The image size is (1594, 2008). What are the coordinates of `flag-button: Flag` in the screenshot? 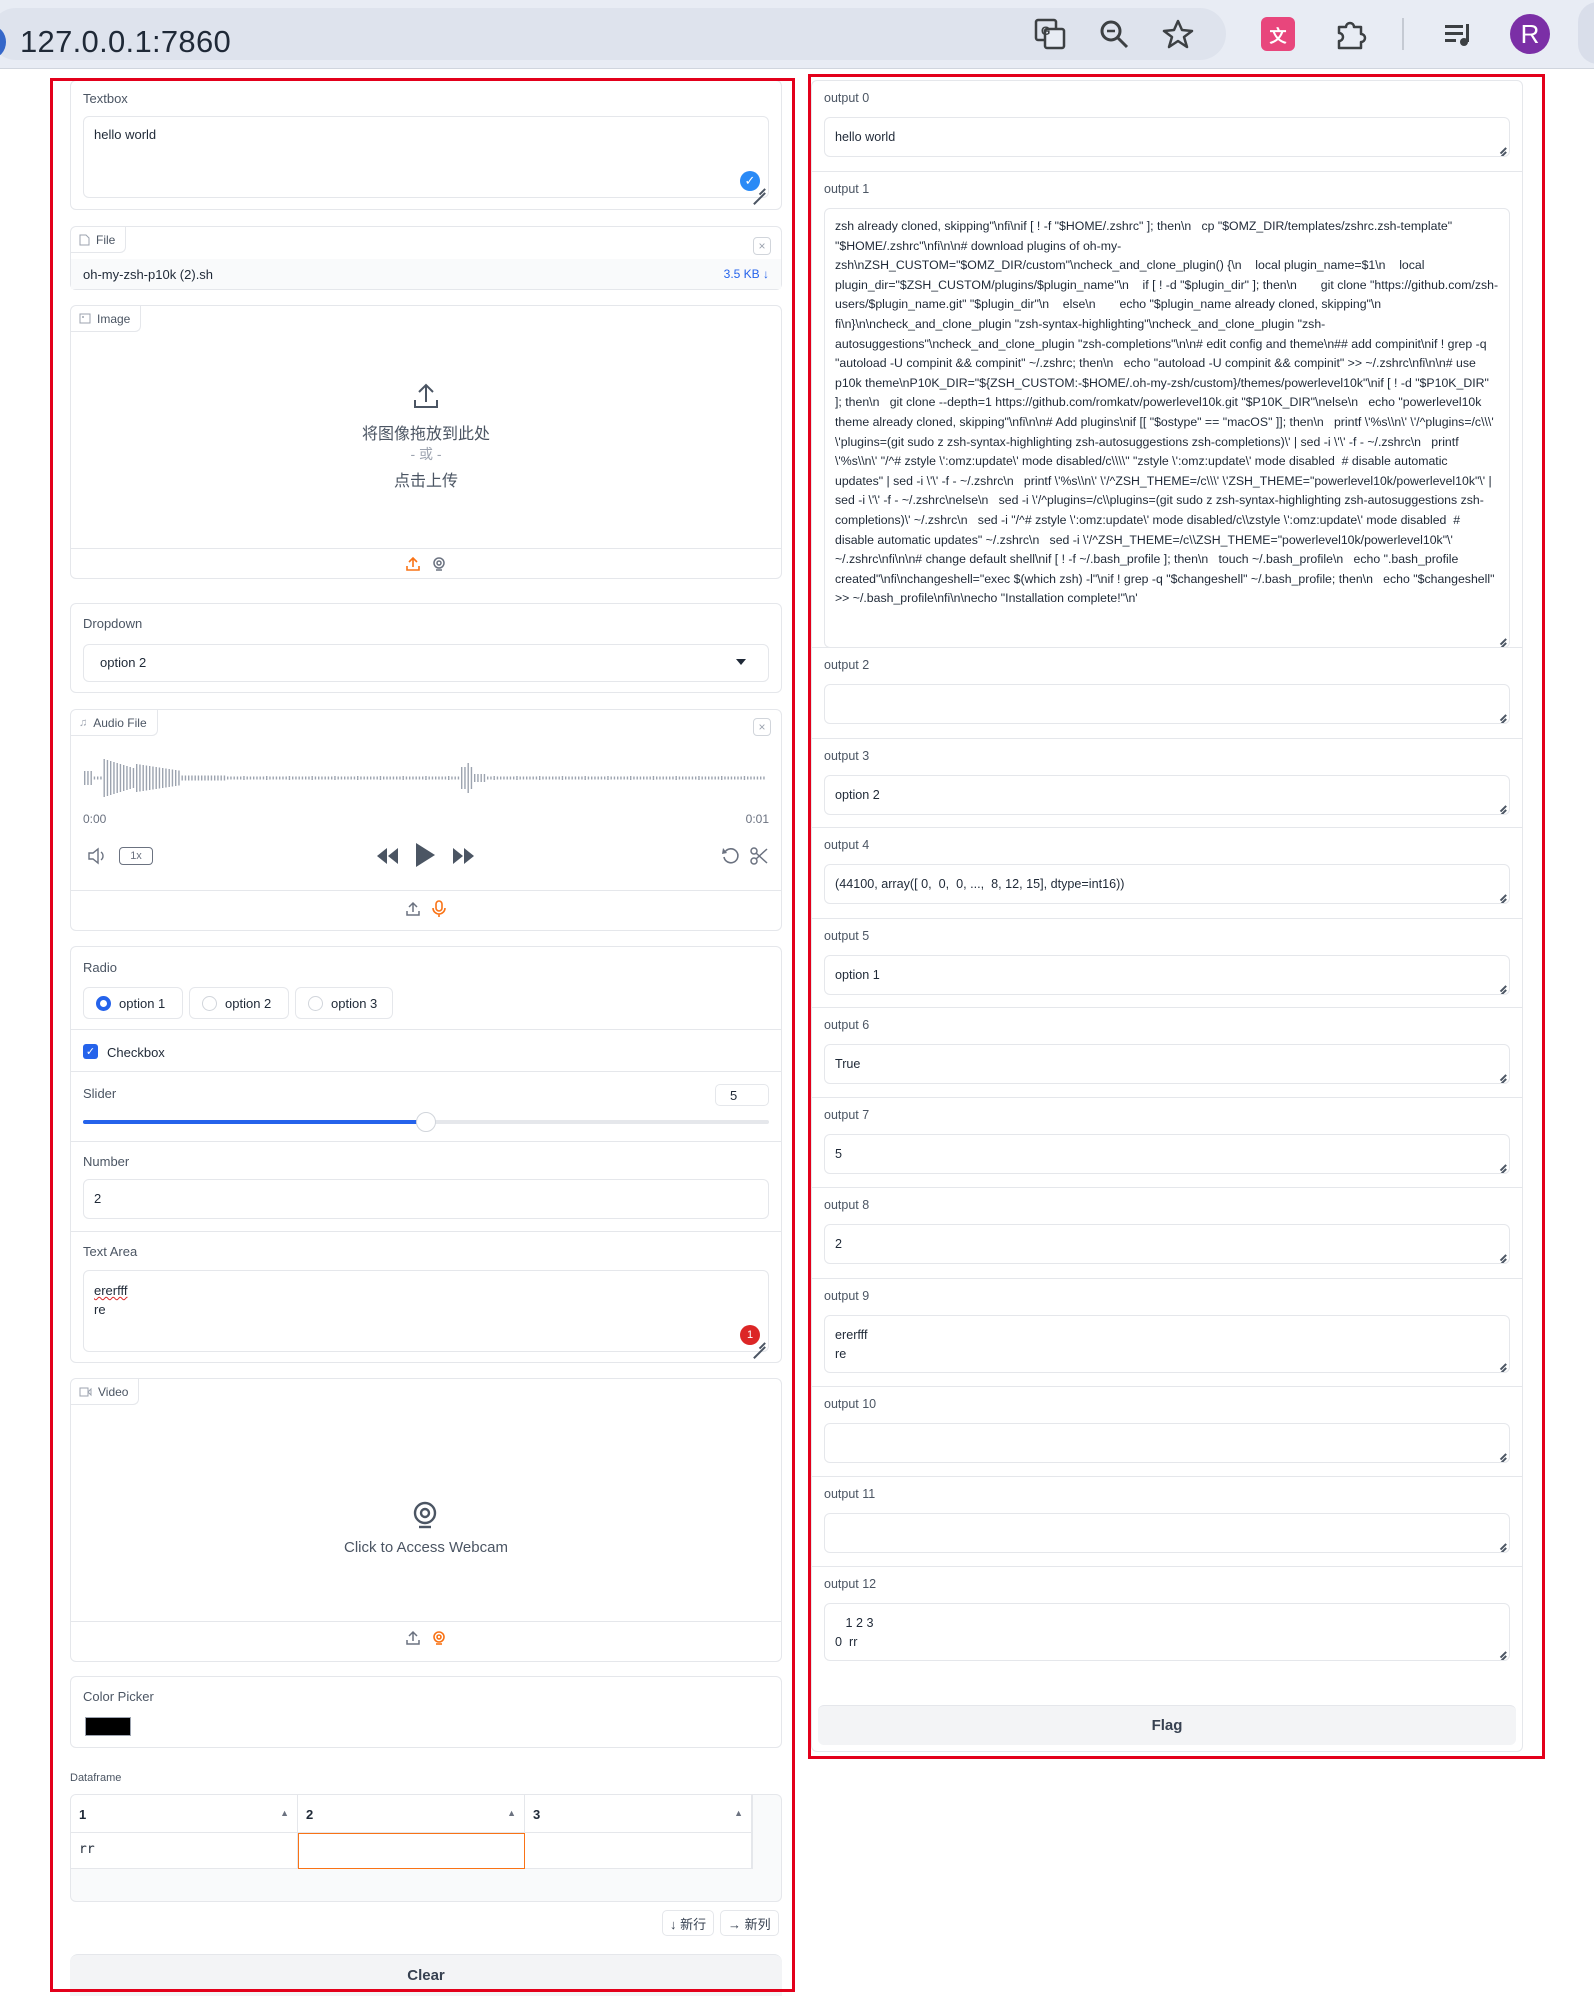 It's located at (1167, 1725).